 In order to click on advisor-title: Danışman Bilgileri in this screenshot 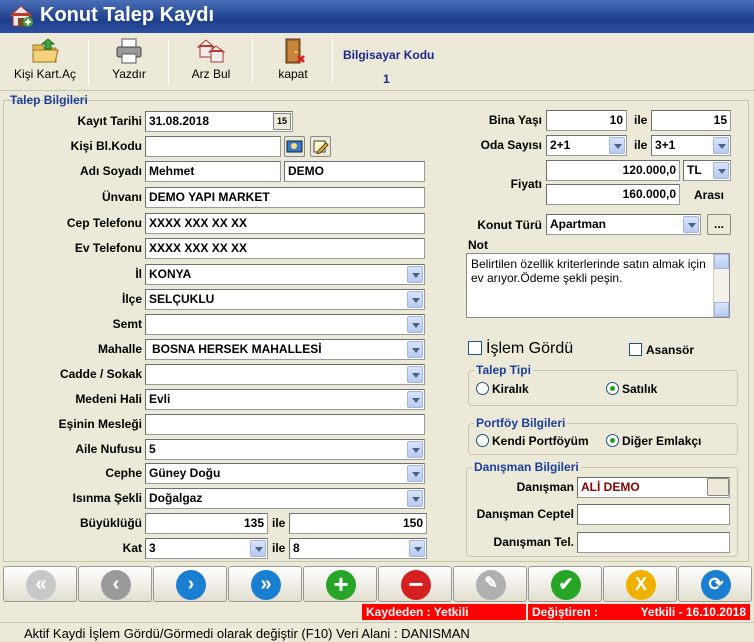, I will do `click(526, 467)`.